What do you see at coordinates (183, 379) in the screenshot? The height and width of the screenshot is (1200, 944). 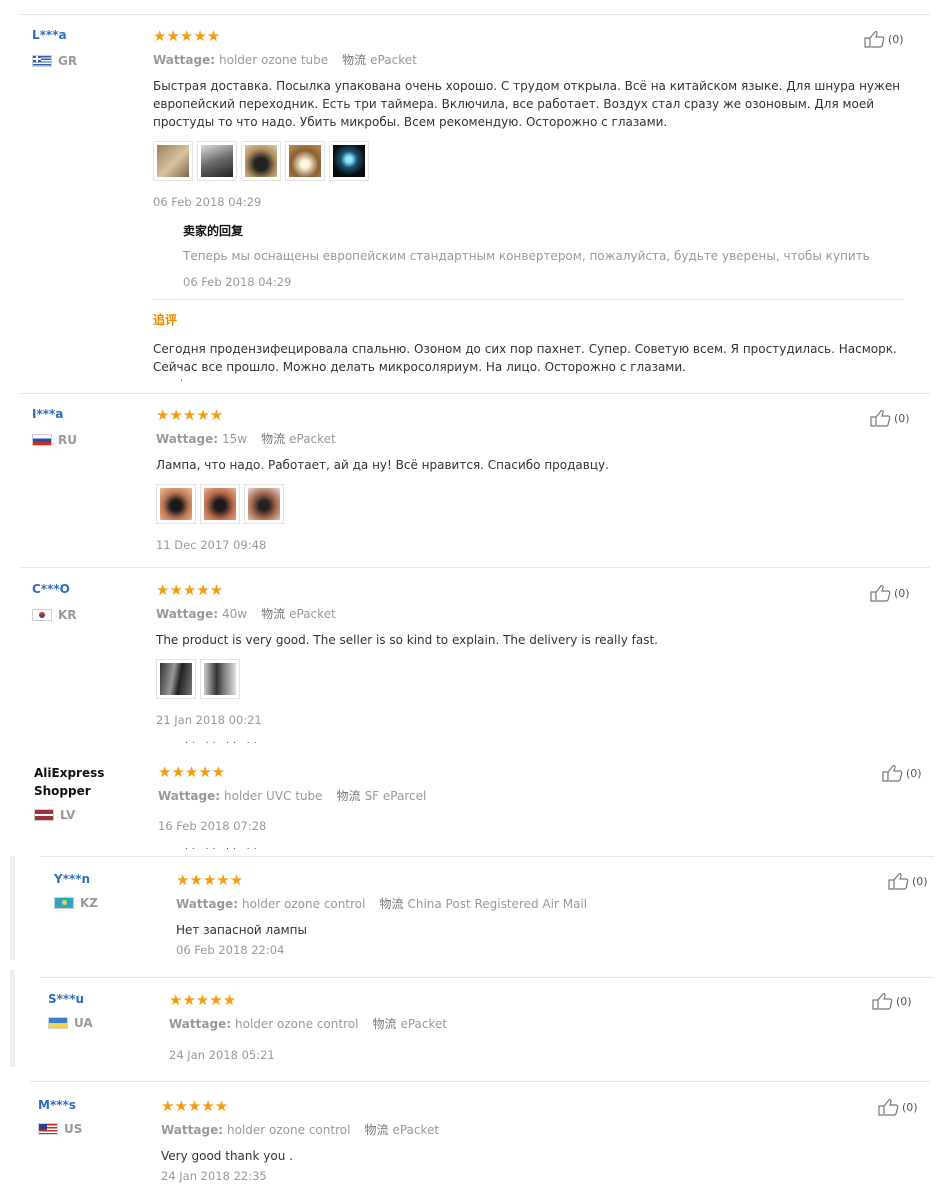 I see `truncated-marker: .` at bounding box center [183, 379].